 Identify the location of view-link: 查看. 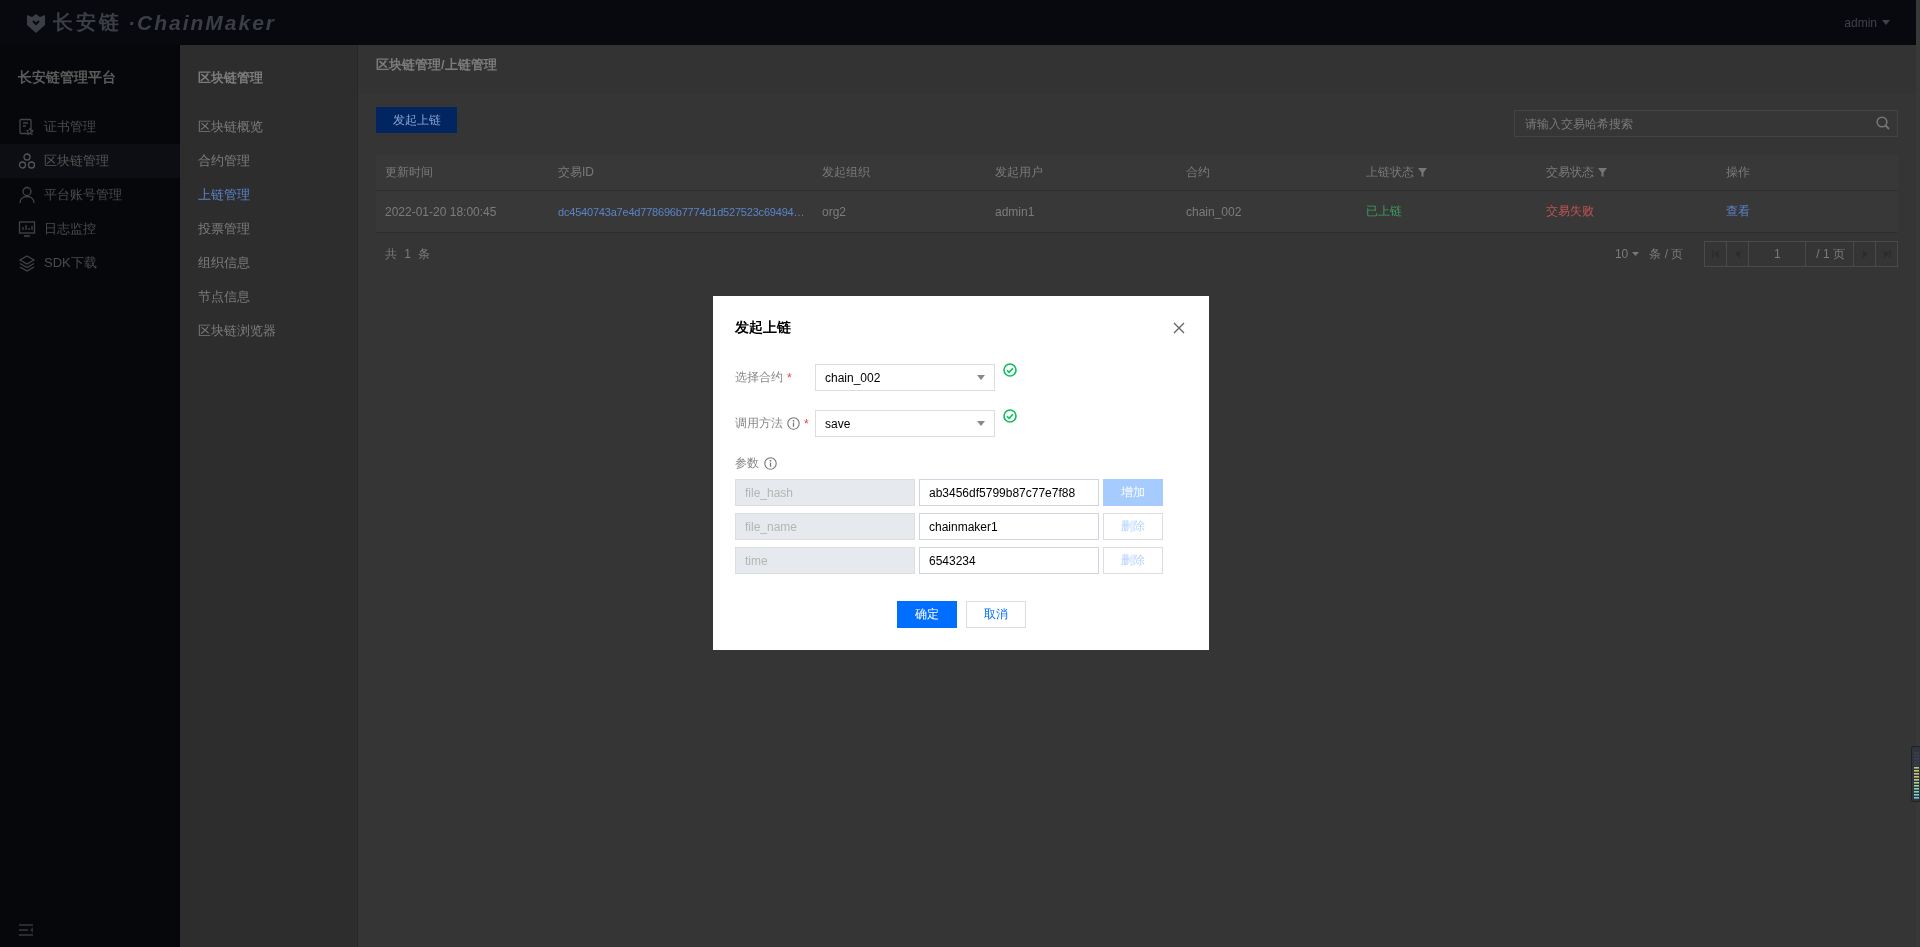
(1738, 211).